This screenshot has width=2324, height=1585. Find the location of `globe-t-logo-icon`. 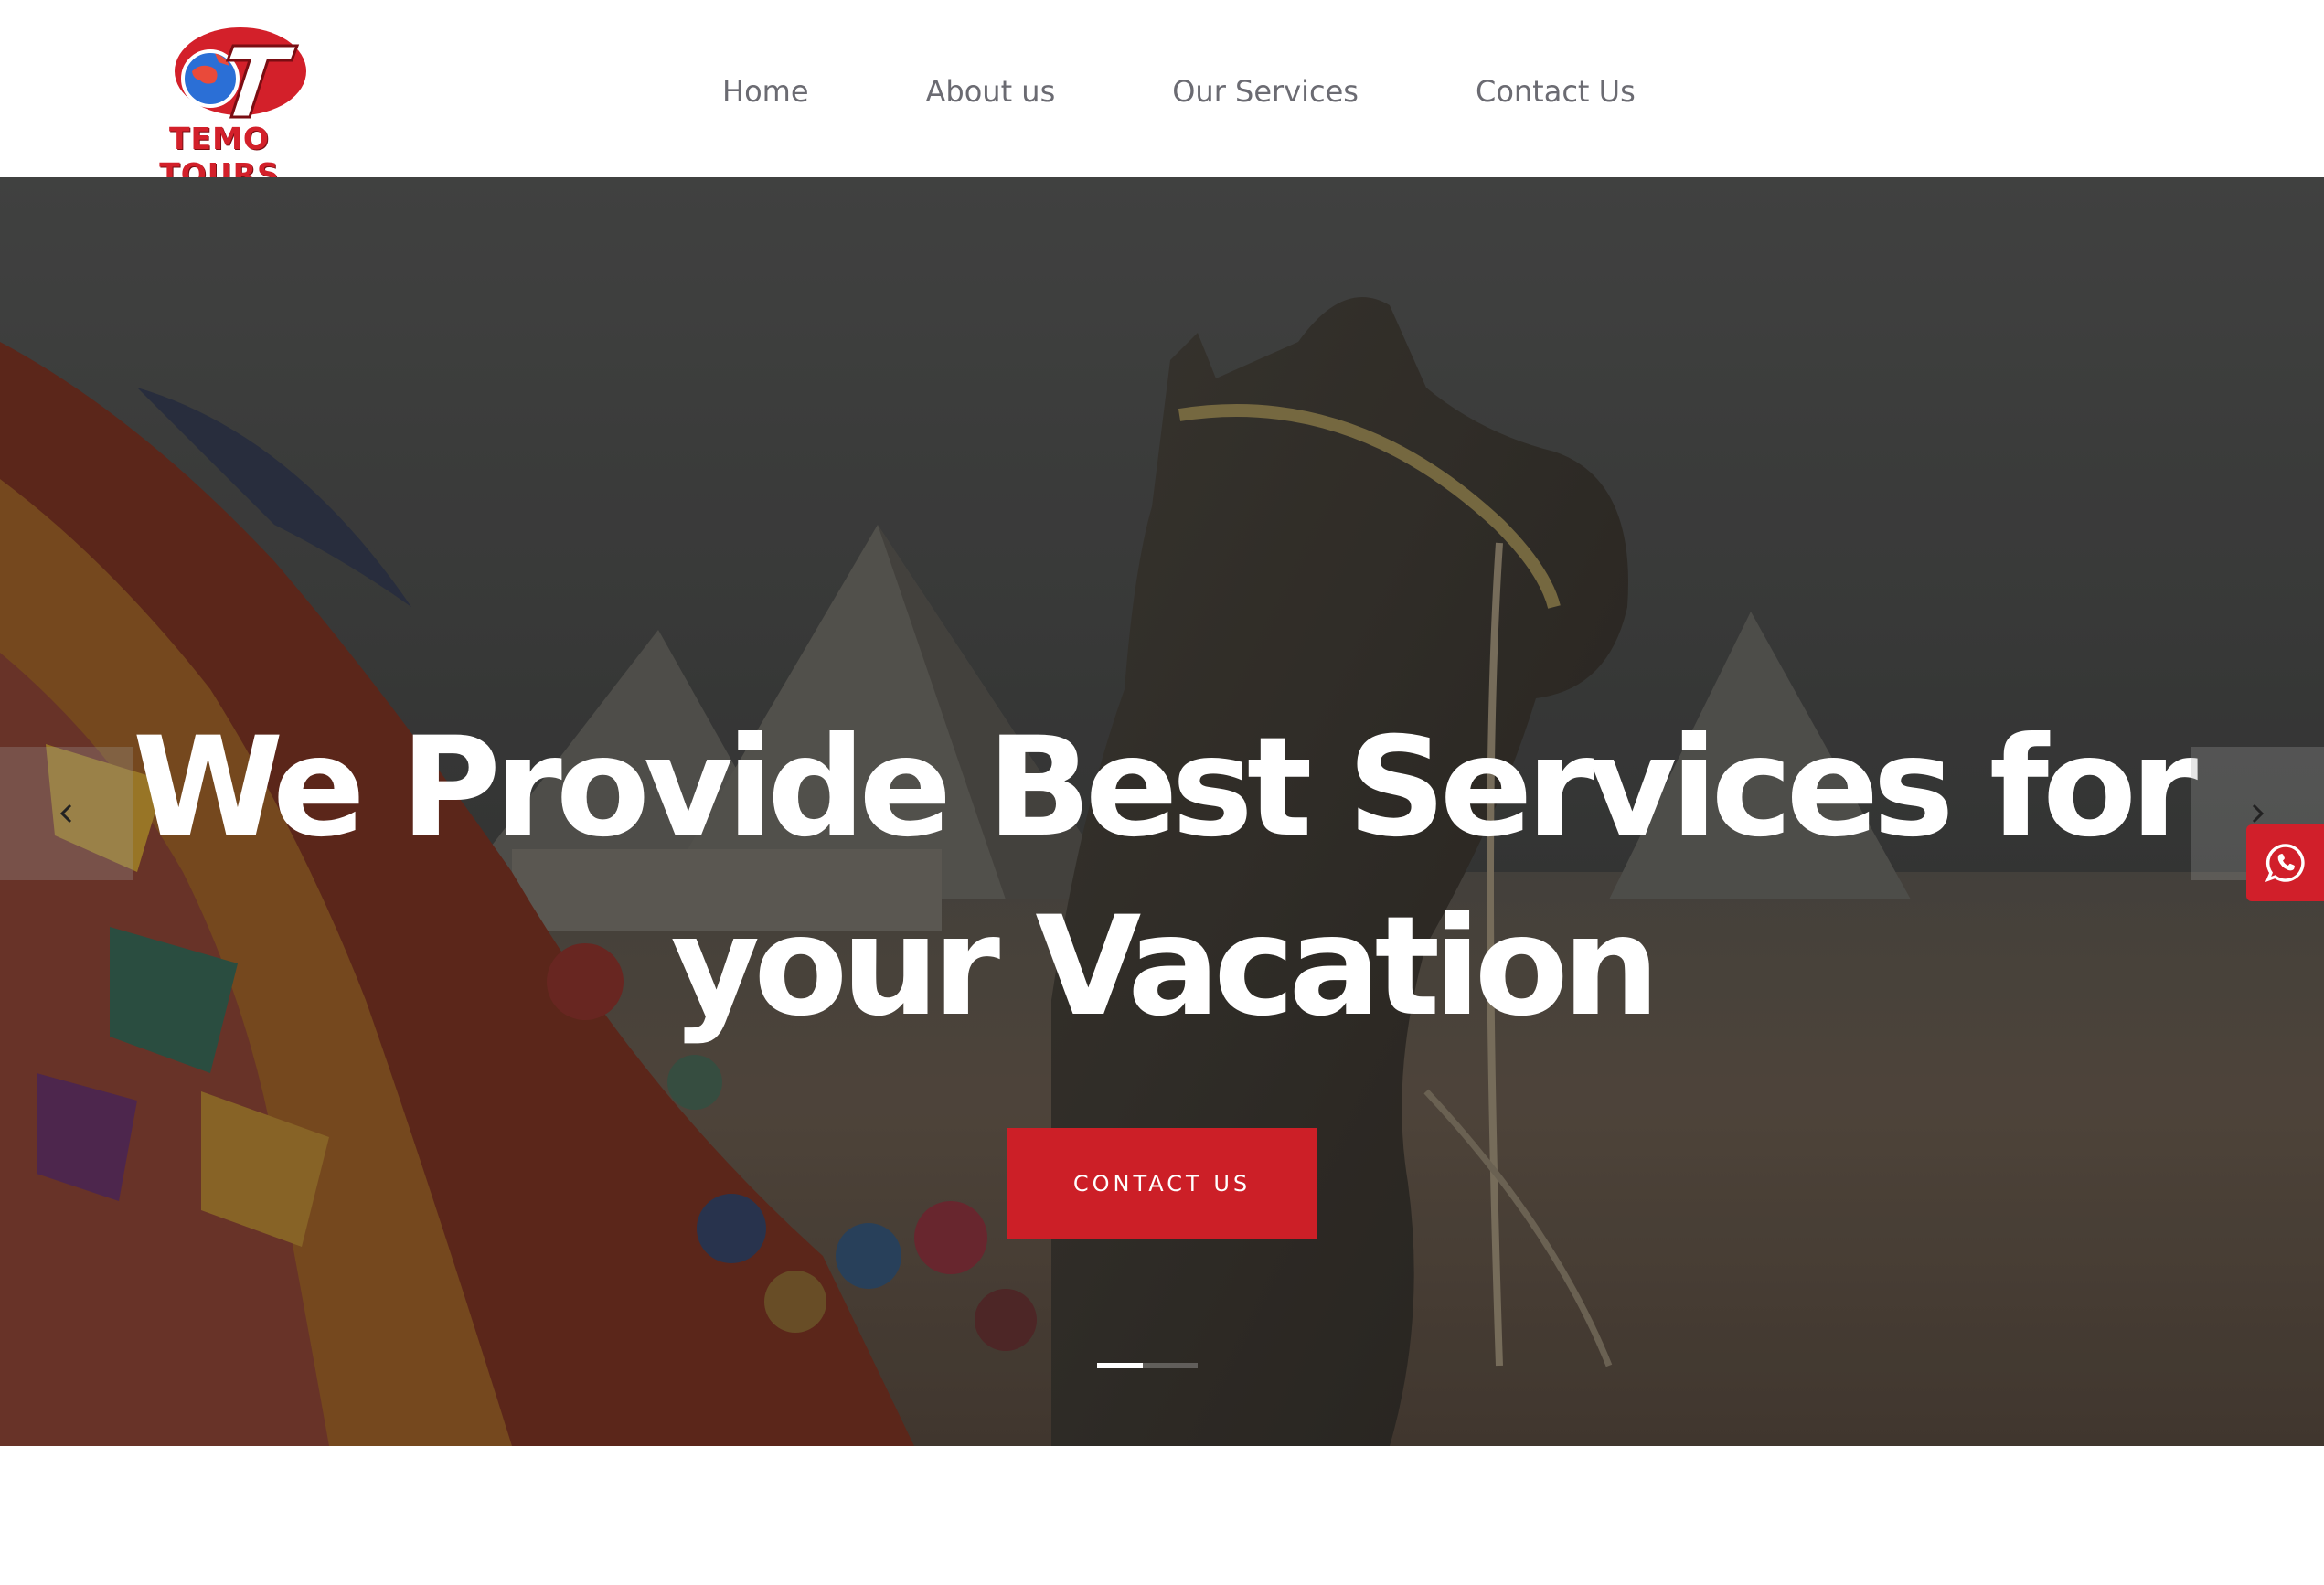

globe-t-logo-icon is located at coordinates (240, 73).